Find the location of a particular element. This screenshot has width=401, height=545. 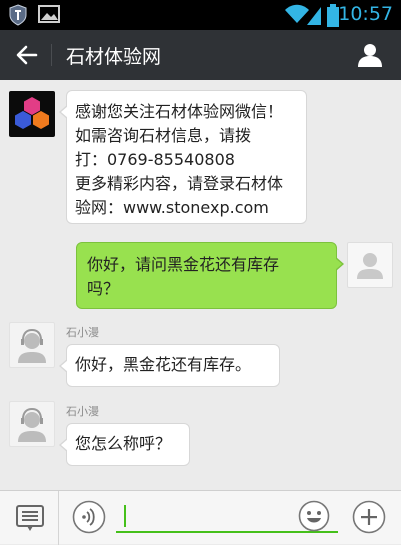

message-bubble-agent: 您怎么称呼？ is located at coordinates (124, 444).